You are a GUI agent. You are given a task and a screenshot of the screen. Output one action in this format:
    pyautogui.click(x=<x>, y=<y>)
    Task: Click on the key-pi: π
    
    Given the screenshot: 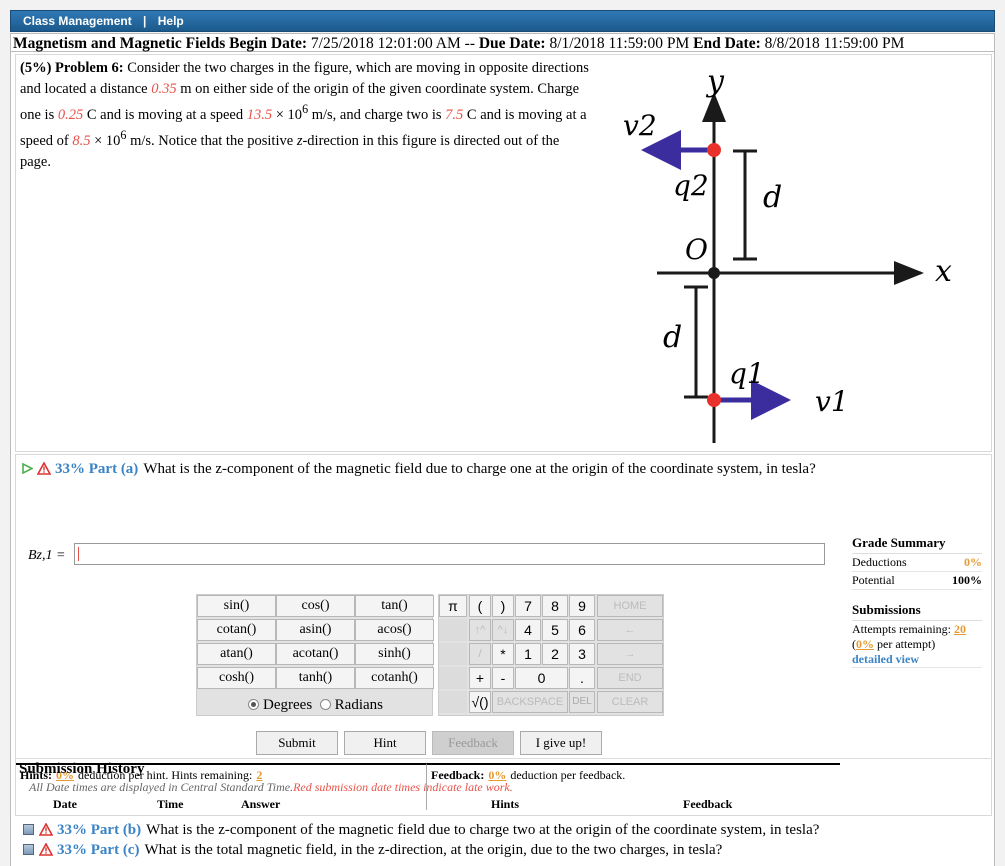 What is the action you would take?
    pyautogui.click(x=453, y=606)
    